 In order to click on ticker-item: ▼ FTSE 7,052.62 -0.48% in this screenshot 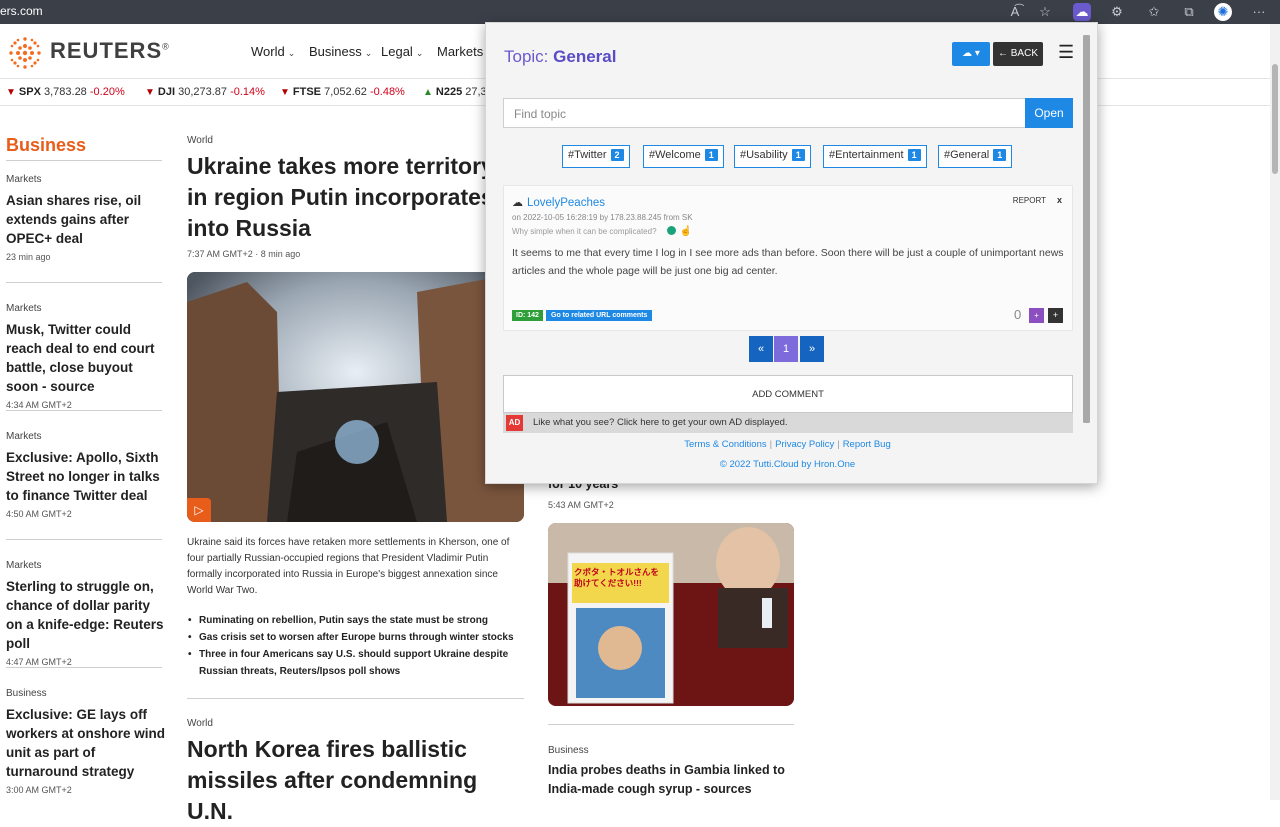, I will do `click(342, 92)`.